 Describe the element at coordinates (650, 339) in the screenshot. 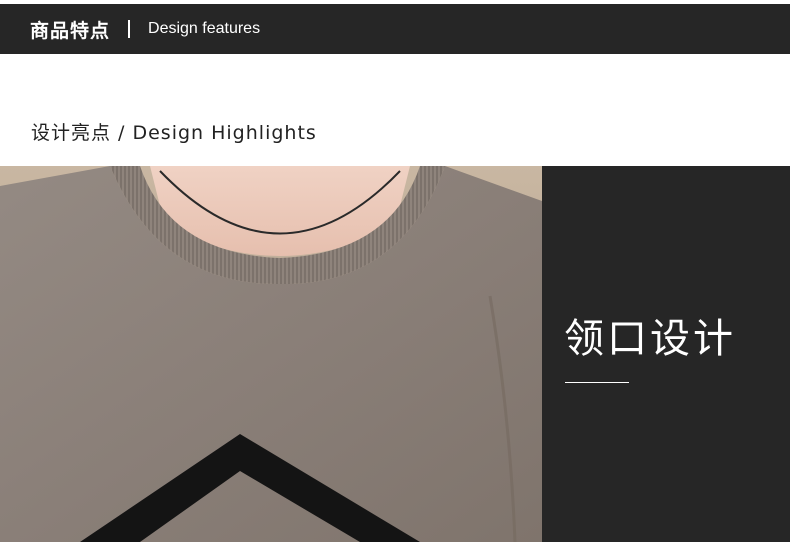

I see `feature-title: 领口设计` at that location.